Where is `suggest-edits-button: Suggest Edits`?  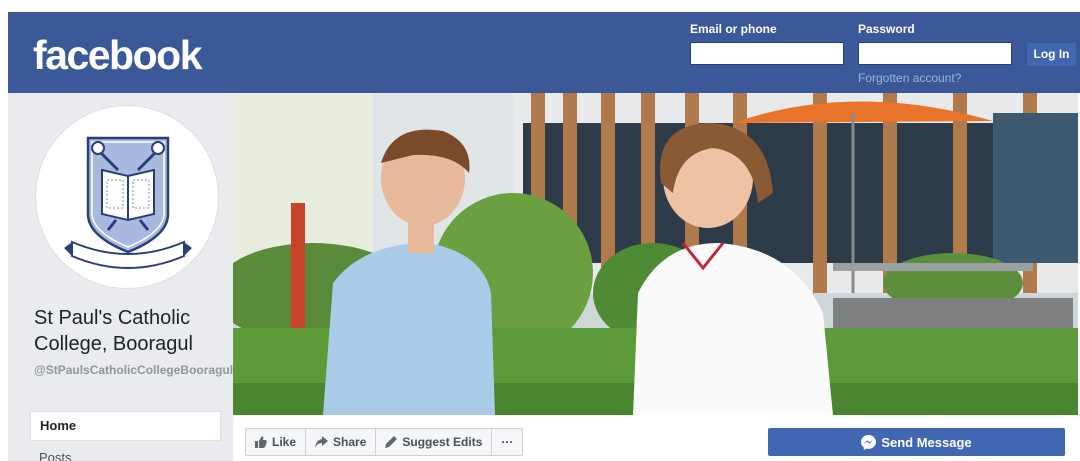 suggest-edits-button: Suggest Edits is located at coordinates (434, 442).